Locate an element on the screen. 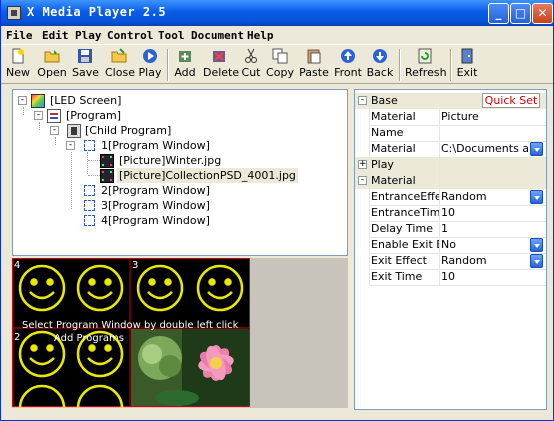  quick-set-button: Quick Set is located at coordinates (511, 100).